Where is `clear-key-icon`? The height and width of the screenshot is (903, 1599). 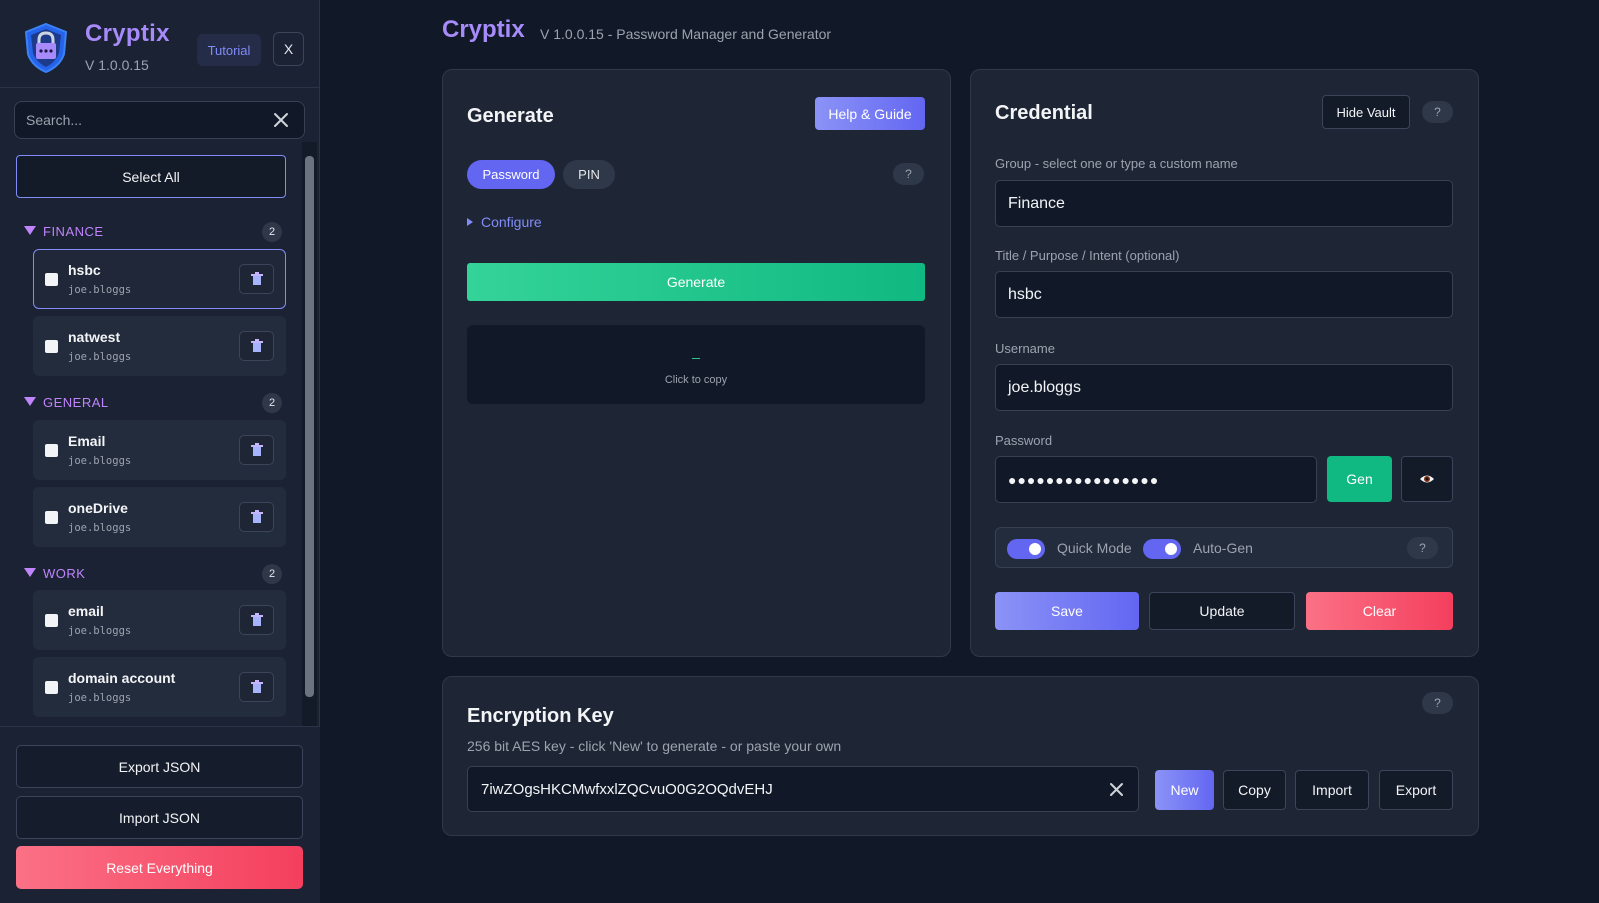 clear-key-icon is located at coordinates (1116, 789).